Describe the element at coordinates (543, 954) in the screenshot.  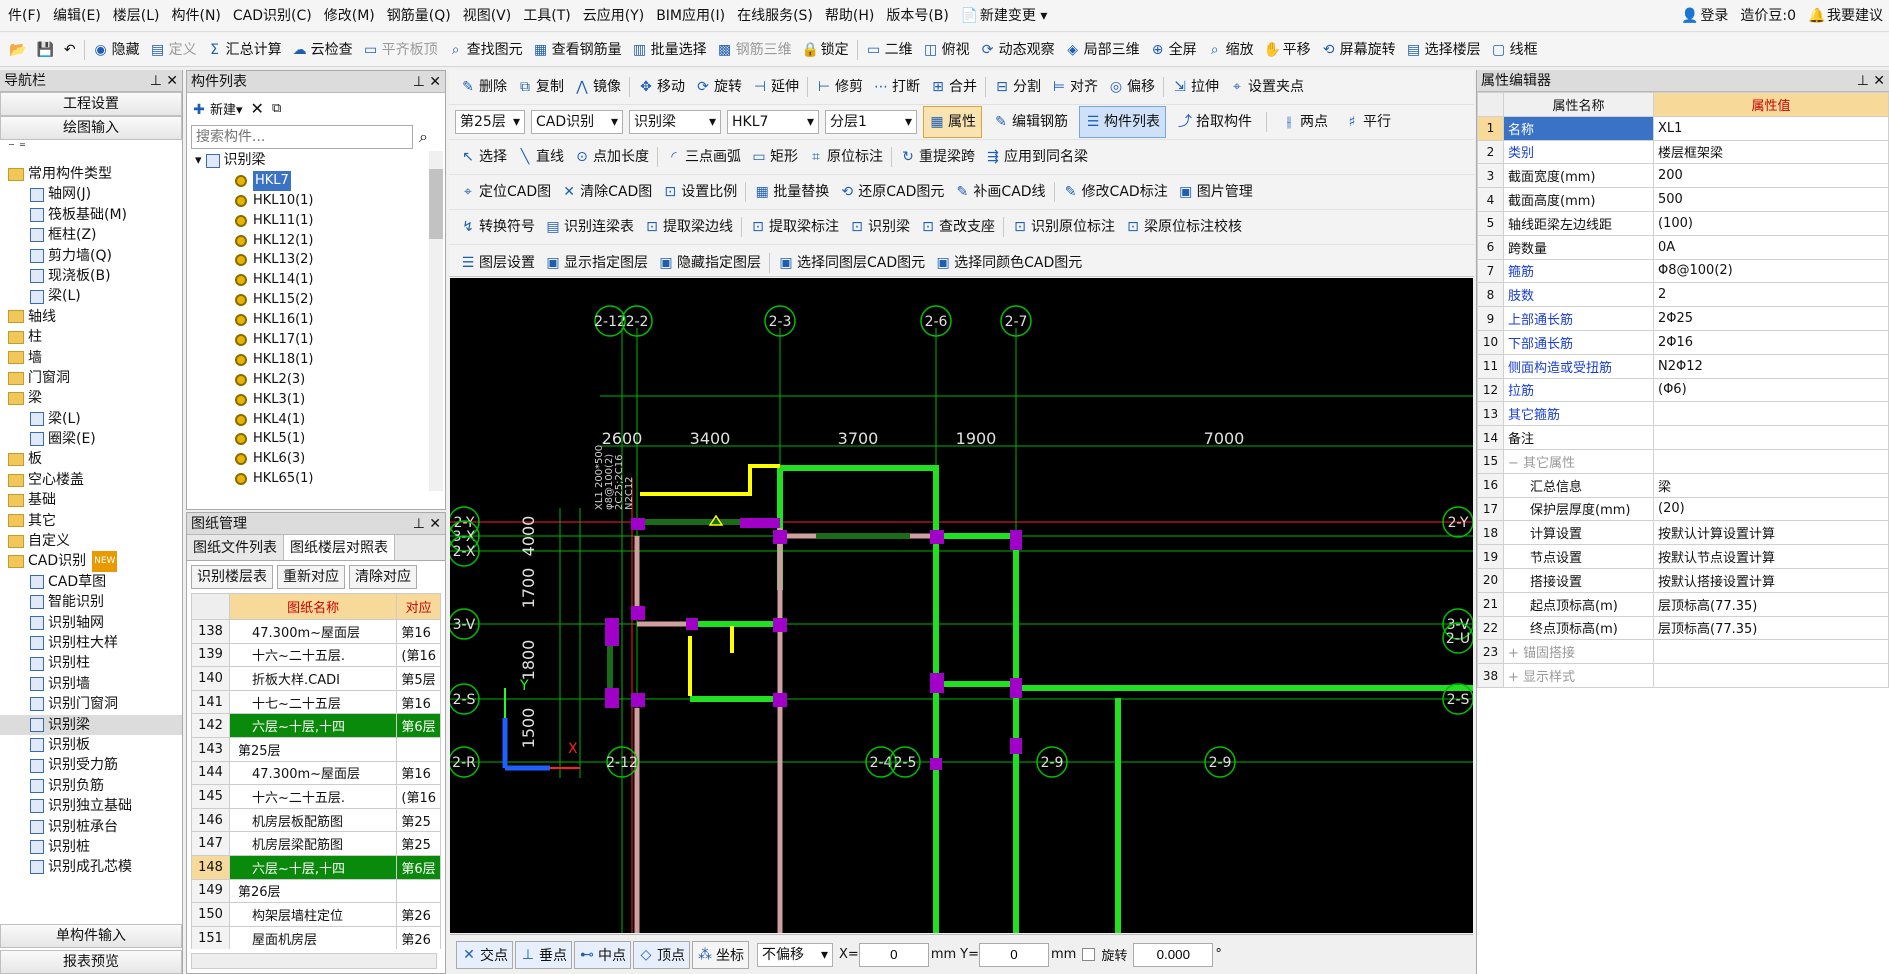
I see `snap-1: ⊥ 垂点` at that location.